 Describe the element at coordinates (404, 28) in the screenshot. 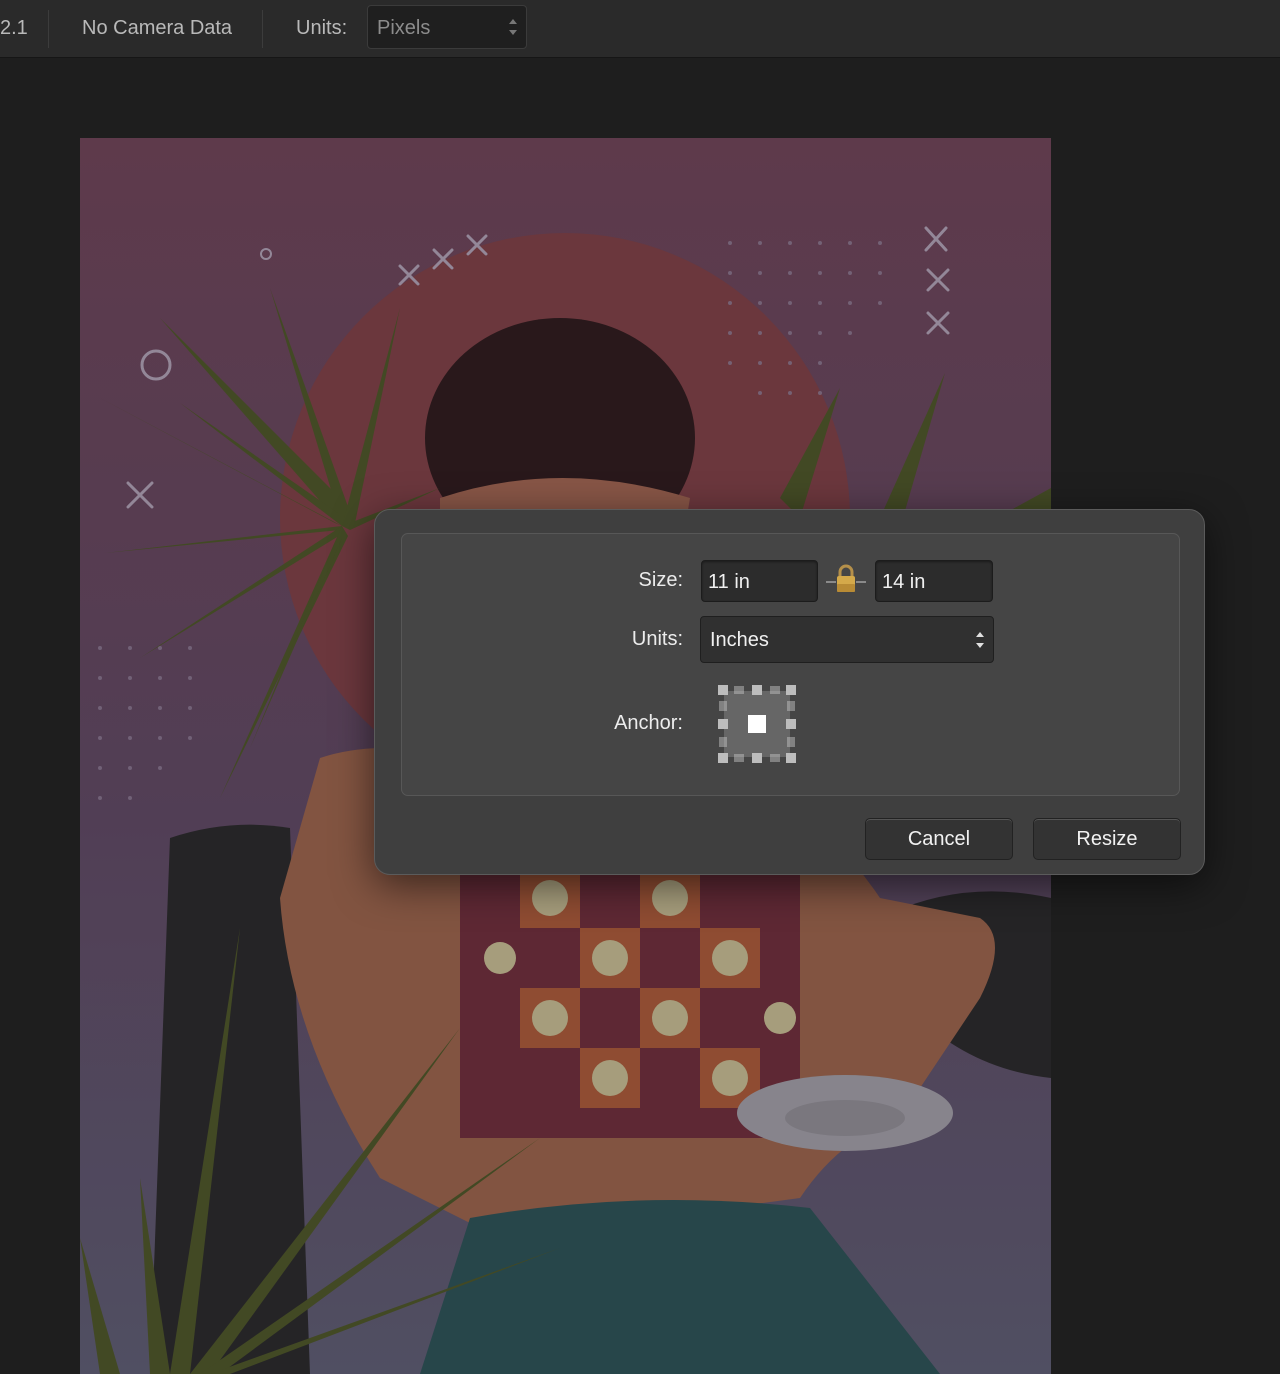

I see `toolbar-units-value: Pixels` at that location.